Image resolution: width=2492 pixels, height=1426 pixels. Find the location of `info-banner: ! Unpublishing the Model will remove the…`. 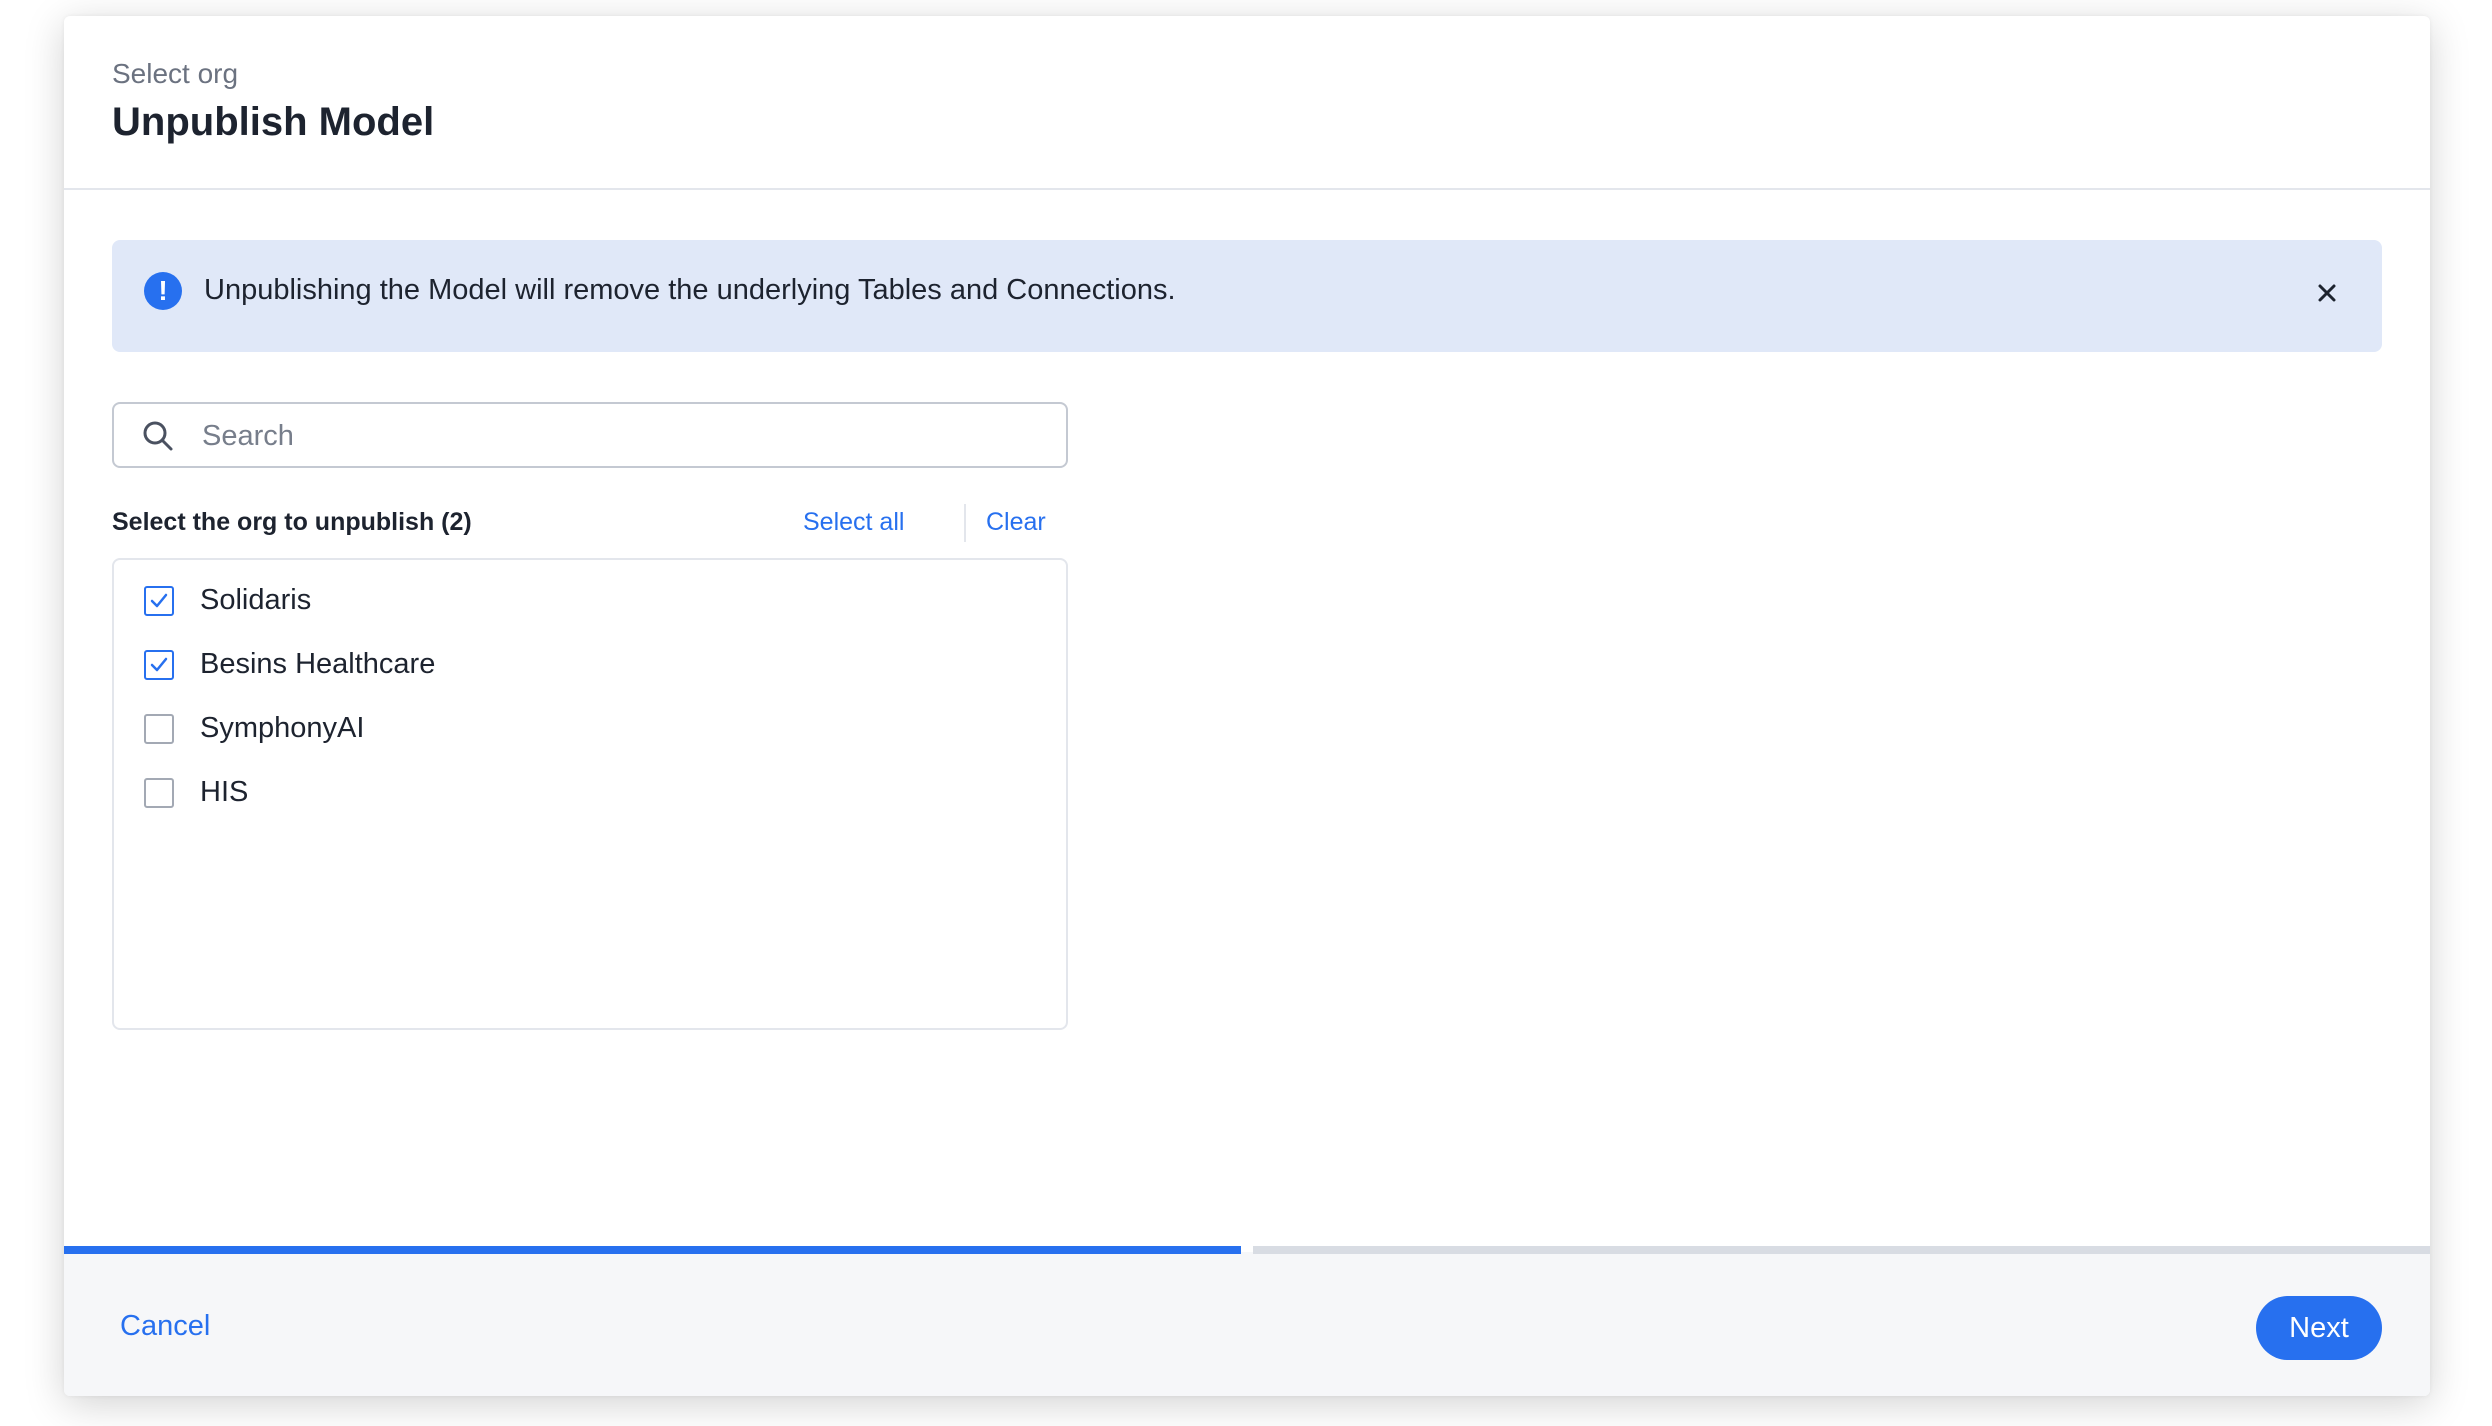

info-banner: ! Unpublishing the Model will remove the… is located at coordinates (1247, 296).